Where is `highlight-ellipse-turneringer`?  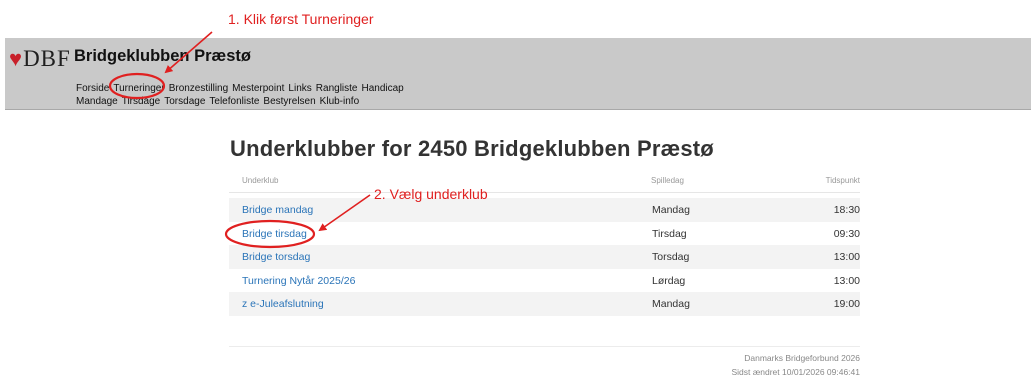 highlight-ellipse-turneringer is located at coordinates (137, 86).